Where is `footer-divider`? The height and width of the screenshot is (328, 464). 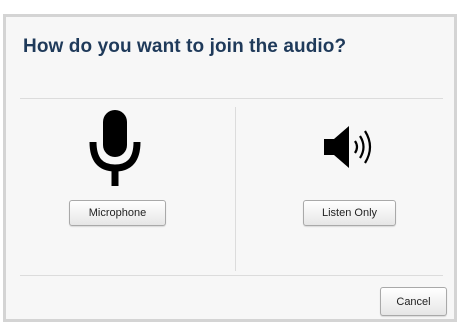
footer-divider is located at coordinates (231, 275).